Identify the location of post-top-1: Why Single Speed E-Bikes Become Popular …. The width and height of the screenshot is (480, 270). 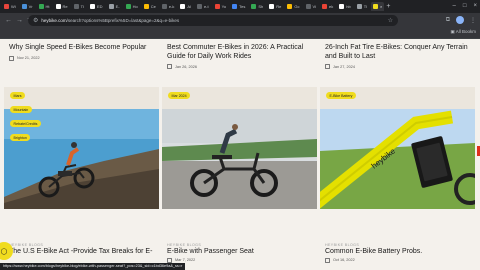
(86, 52).